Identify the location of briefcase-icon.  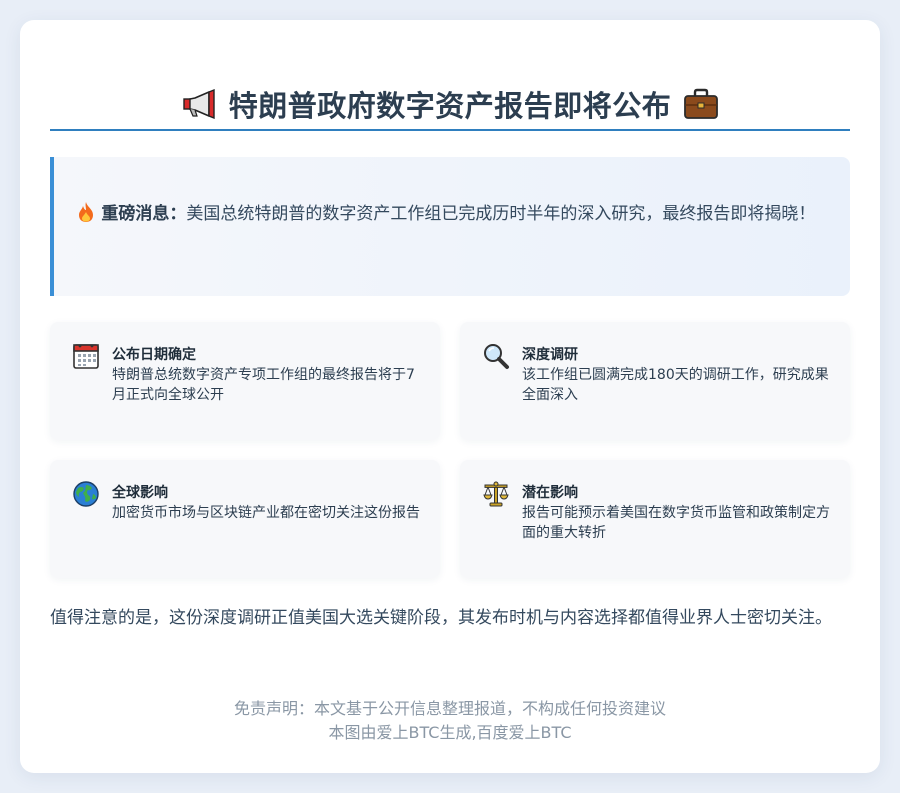
(701, 103).